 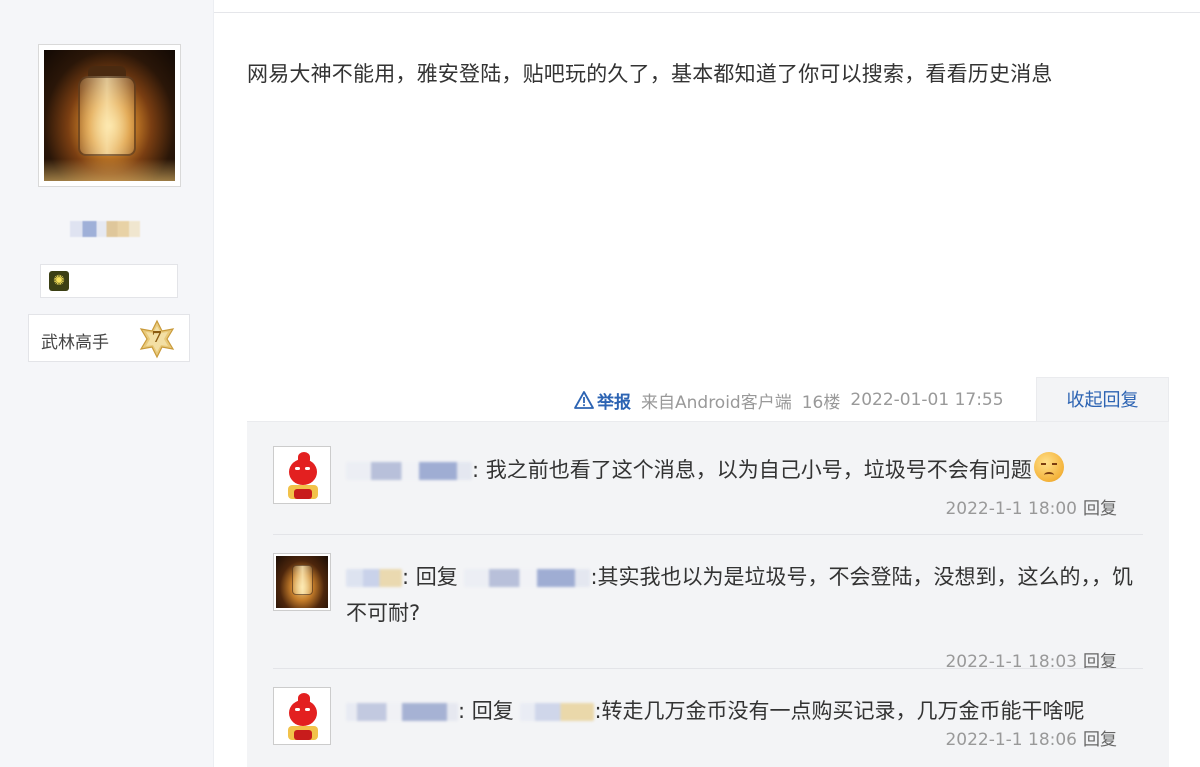 I want to click on report-label: 举报, so click(x=614, y=402).